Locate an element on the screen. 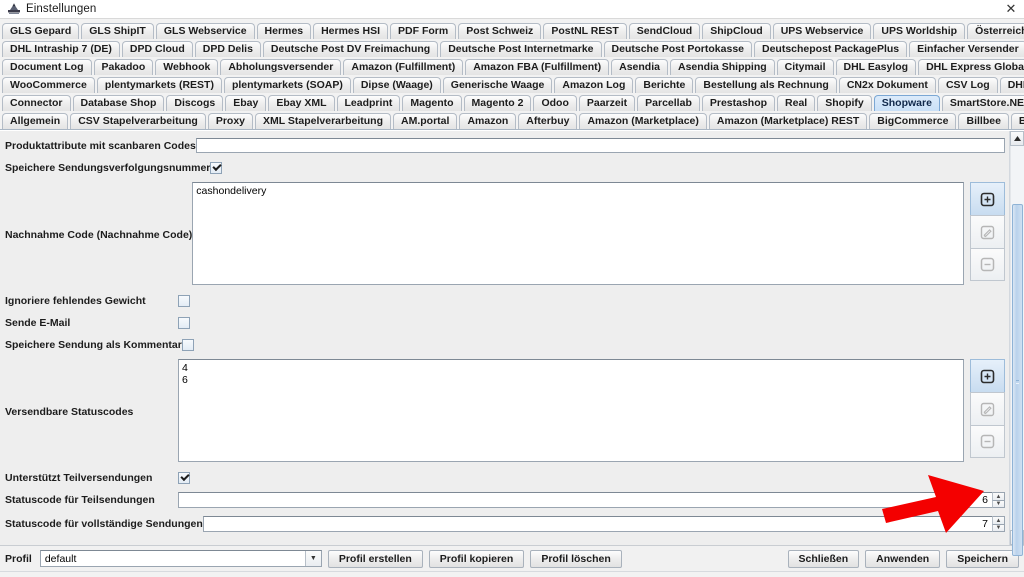 The image size is (1024, 577). edit-button-statuscodes is located at coordinates (987, 408).